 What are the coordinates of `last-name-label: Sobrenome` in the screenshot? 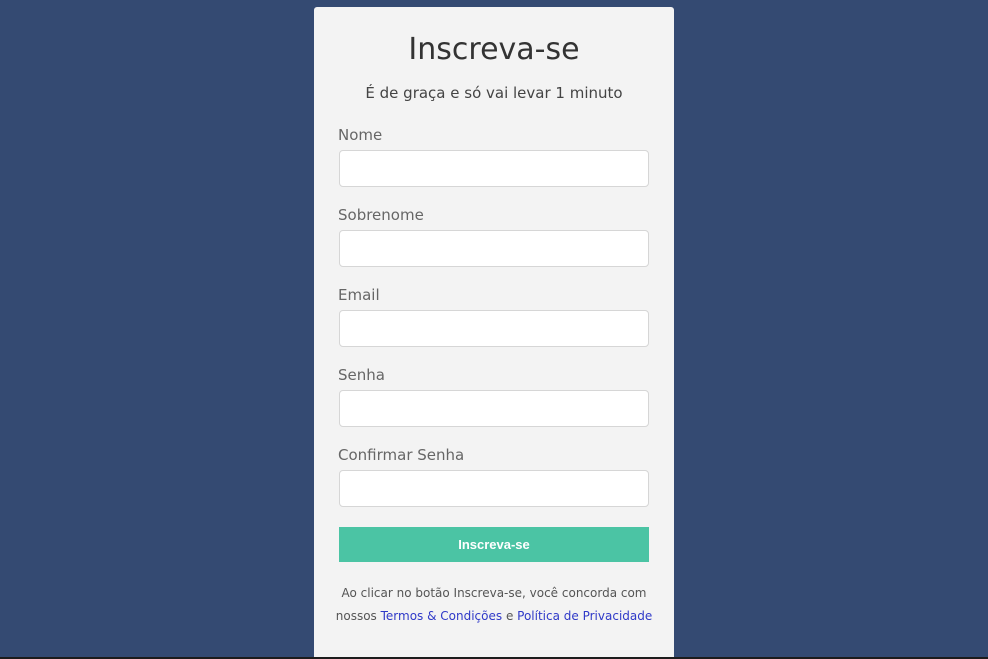 It's located at (381, 215).